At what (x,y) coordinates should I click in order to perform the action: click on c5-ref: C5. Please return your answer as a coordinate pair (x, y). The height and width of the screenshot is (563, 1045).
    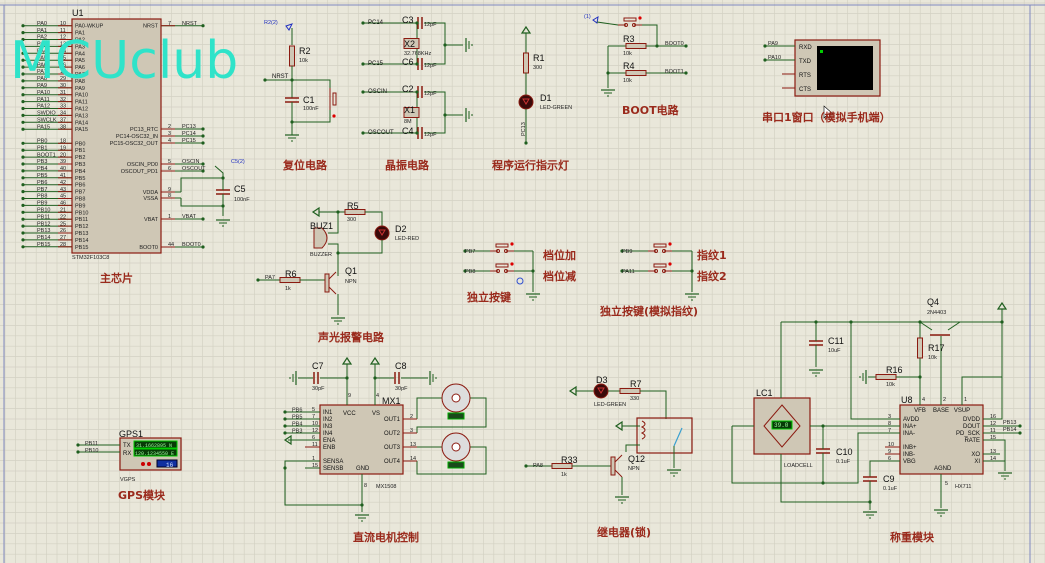
    Looking at the image, I should click on (240, 189).